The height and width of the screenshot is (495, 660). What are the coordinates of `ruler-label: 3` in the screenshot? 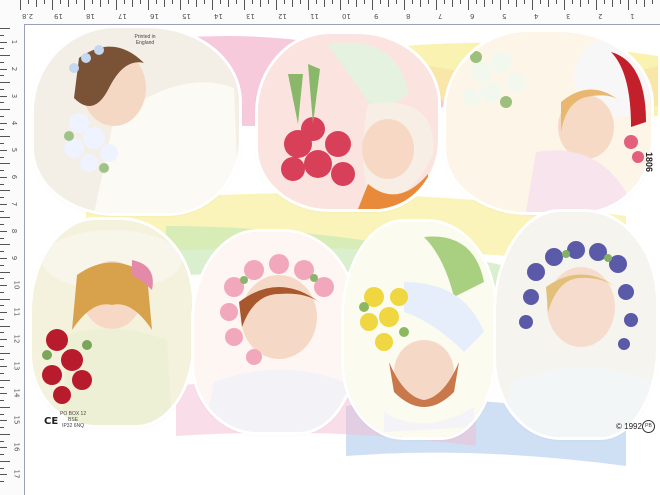 It's located at (14, 95).